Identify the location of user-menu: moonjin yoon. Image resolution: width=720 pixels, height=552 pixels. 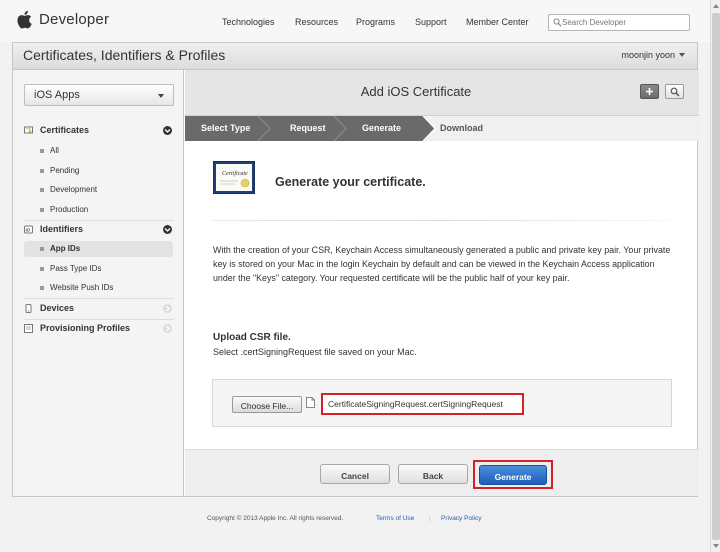
(648, 55).